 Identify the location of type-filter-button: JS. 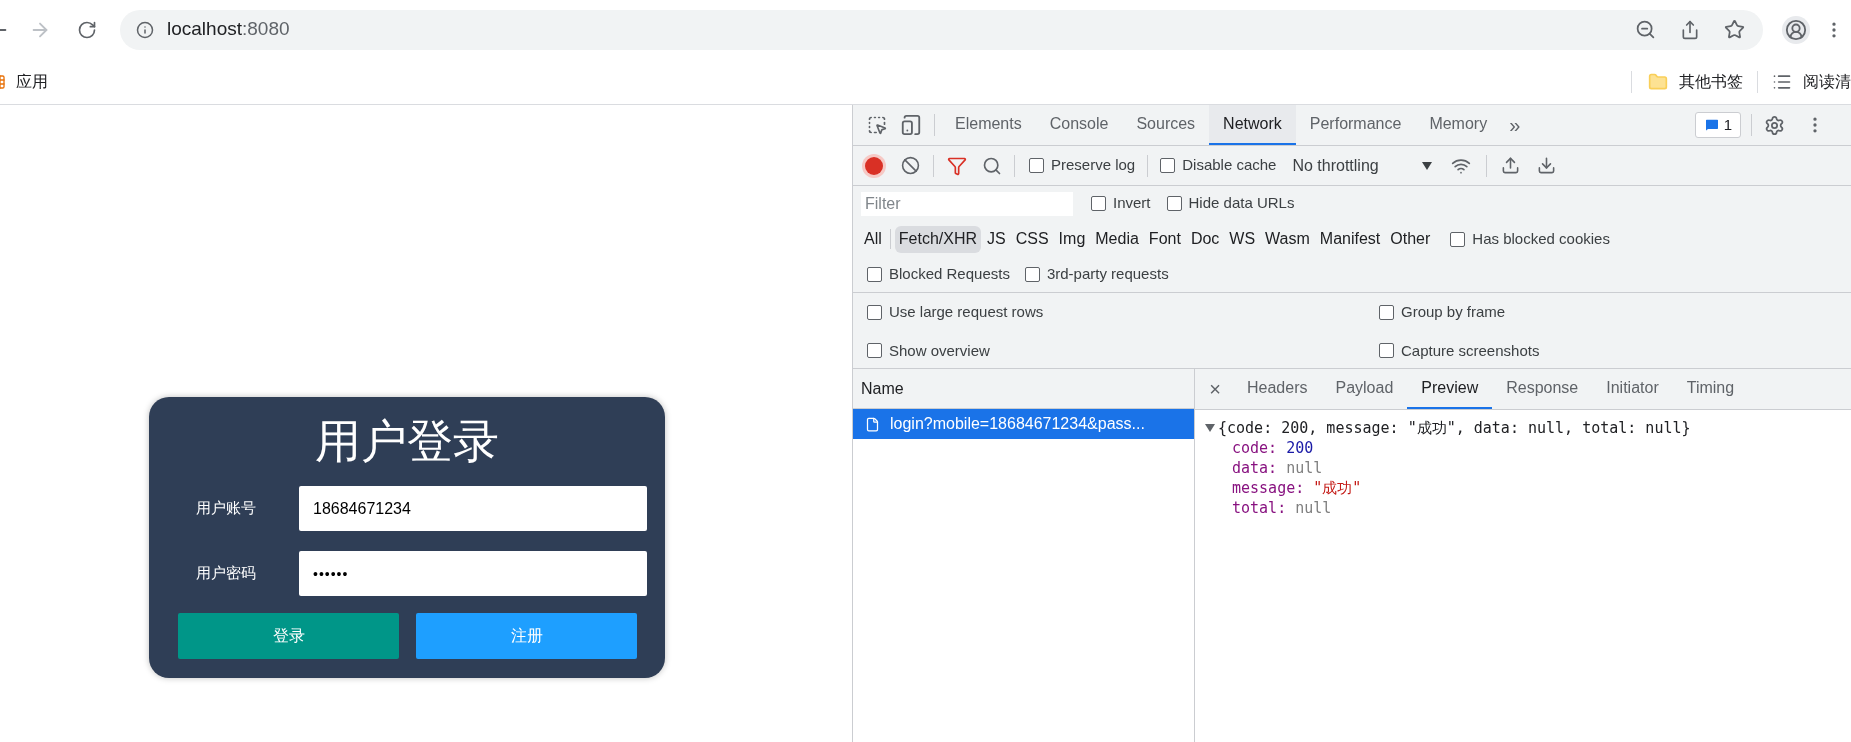
(996, 239).